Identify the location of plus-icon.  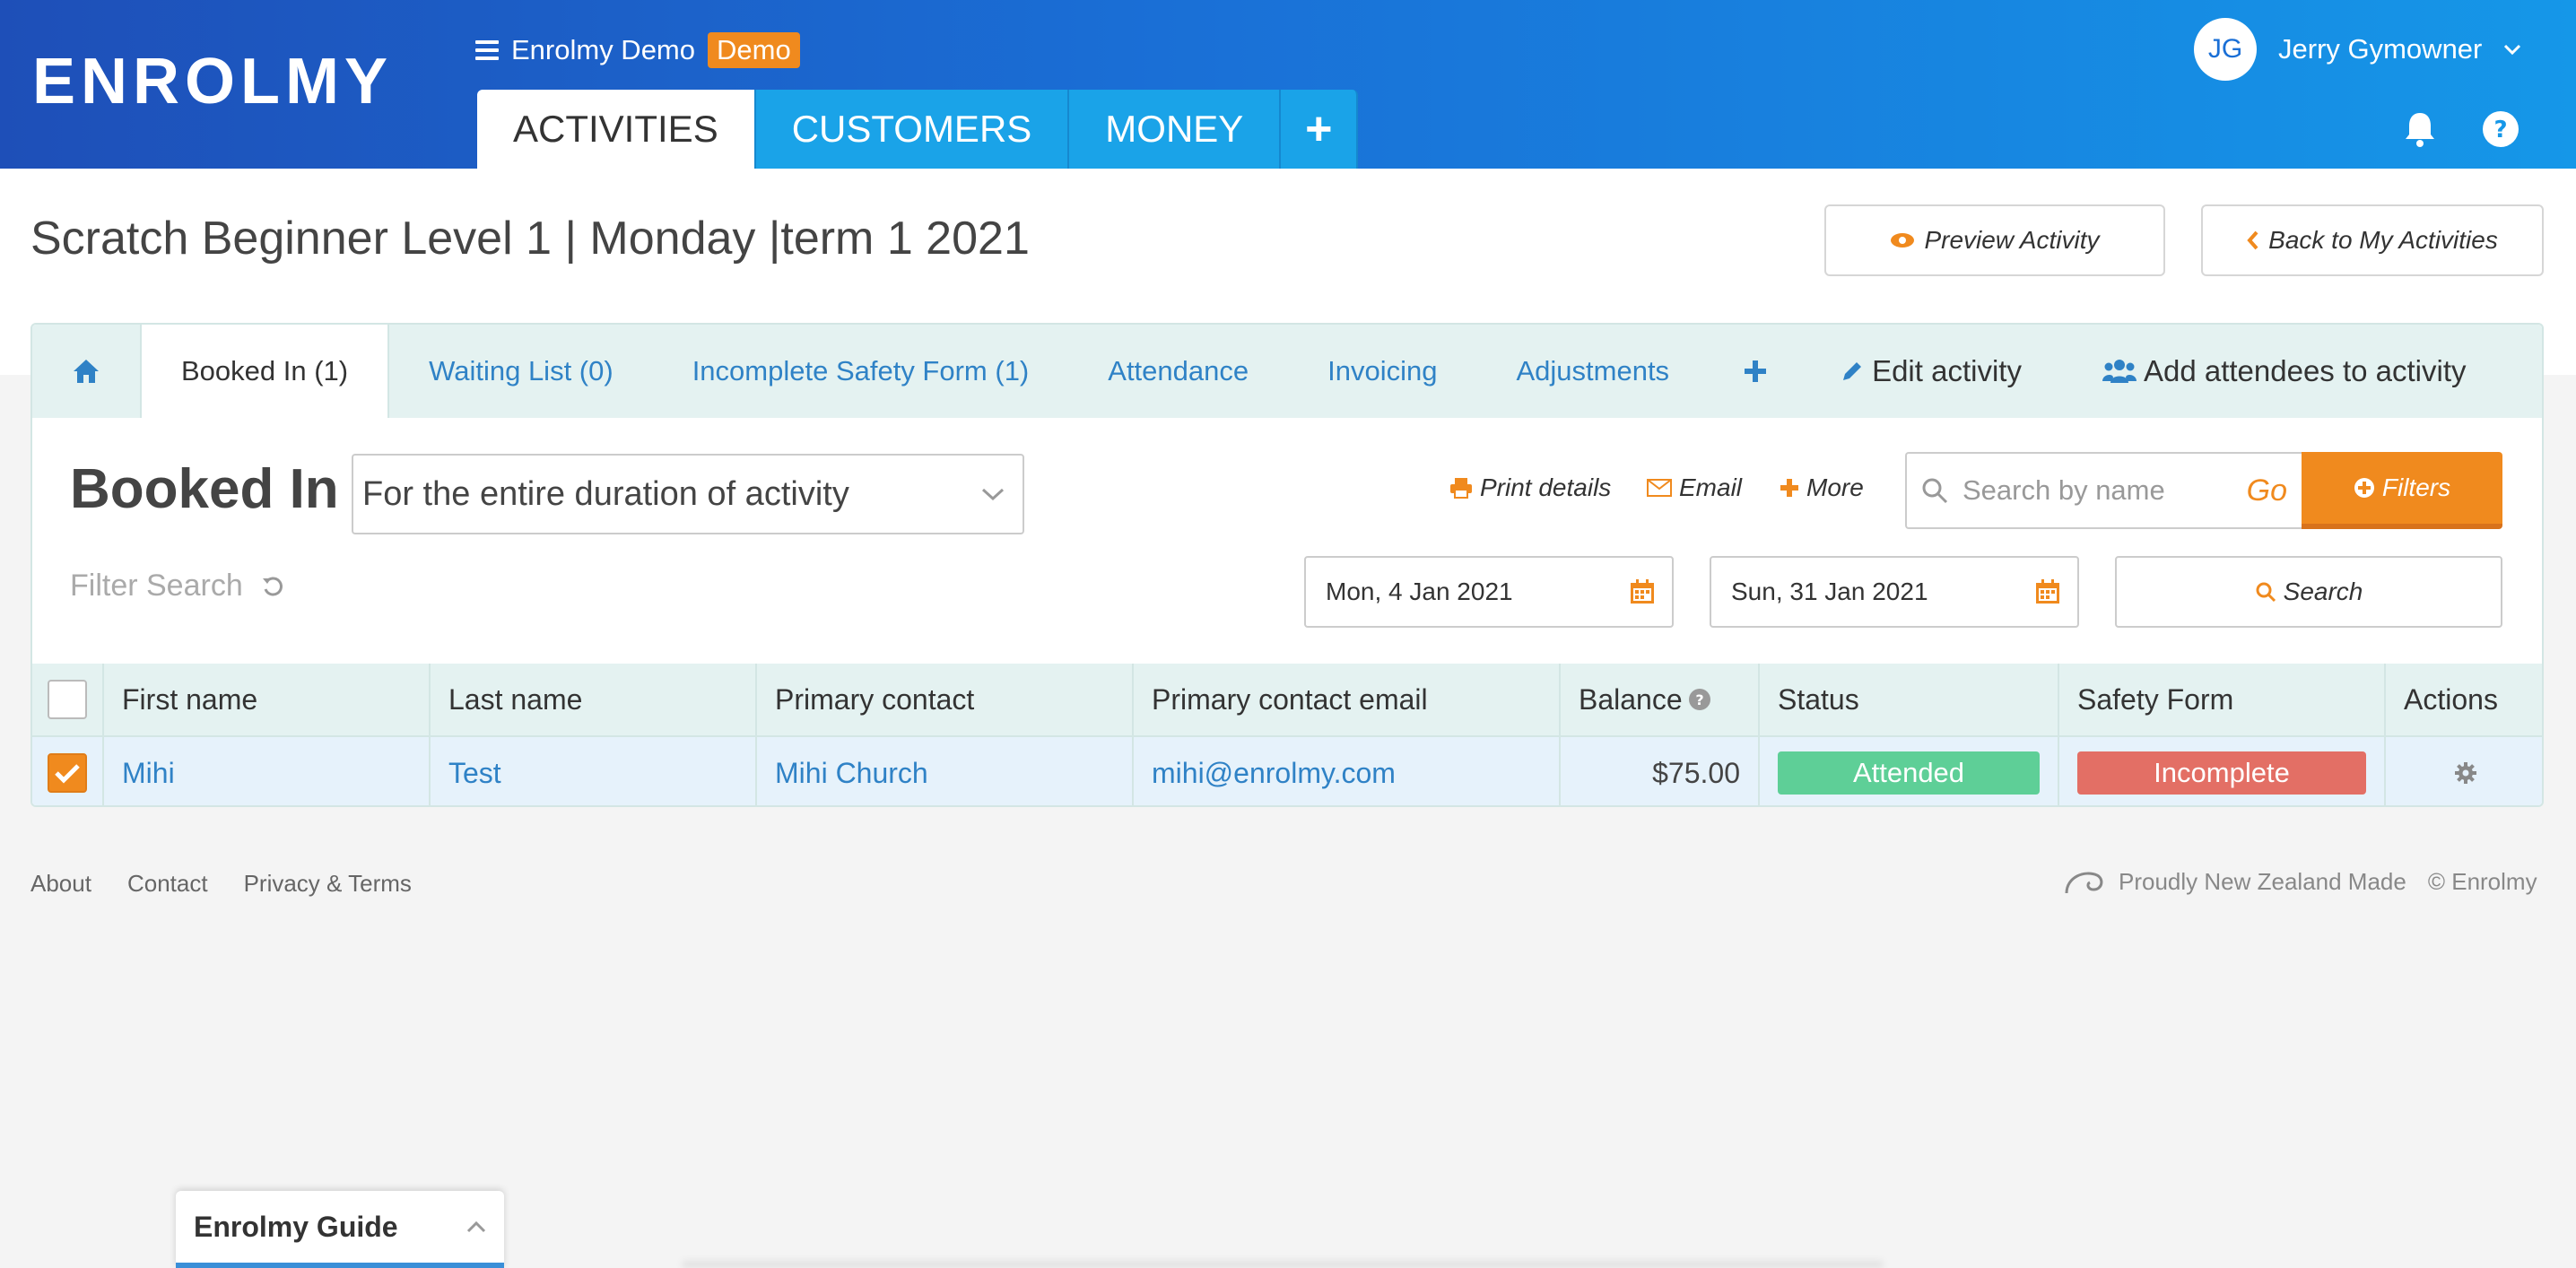
(1789, 488).